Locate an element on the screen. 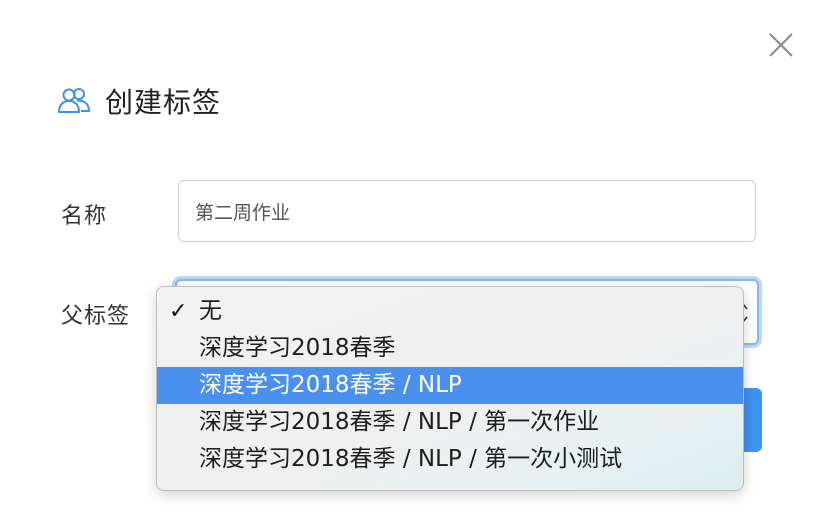 The height and width of the screenshot is (532, 824). dialog-title: 创建标签 is located at coordinates (163, 102).